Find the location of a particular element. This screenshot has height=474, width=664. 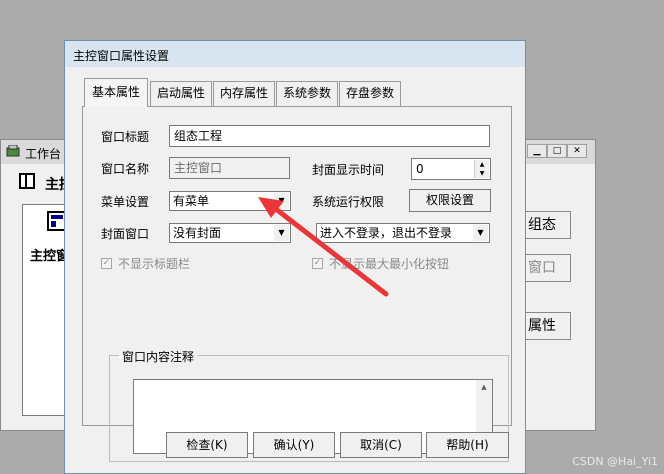

menu-setting-select: 有菜单 ▼ is located at coordinates (230, 201).